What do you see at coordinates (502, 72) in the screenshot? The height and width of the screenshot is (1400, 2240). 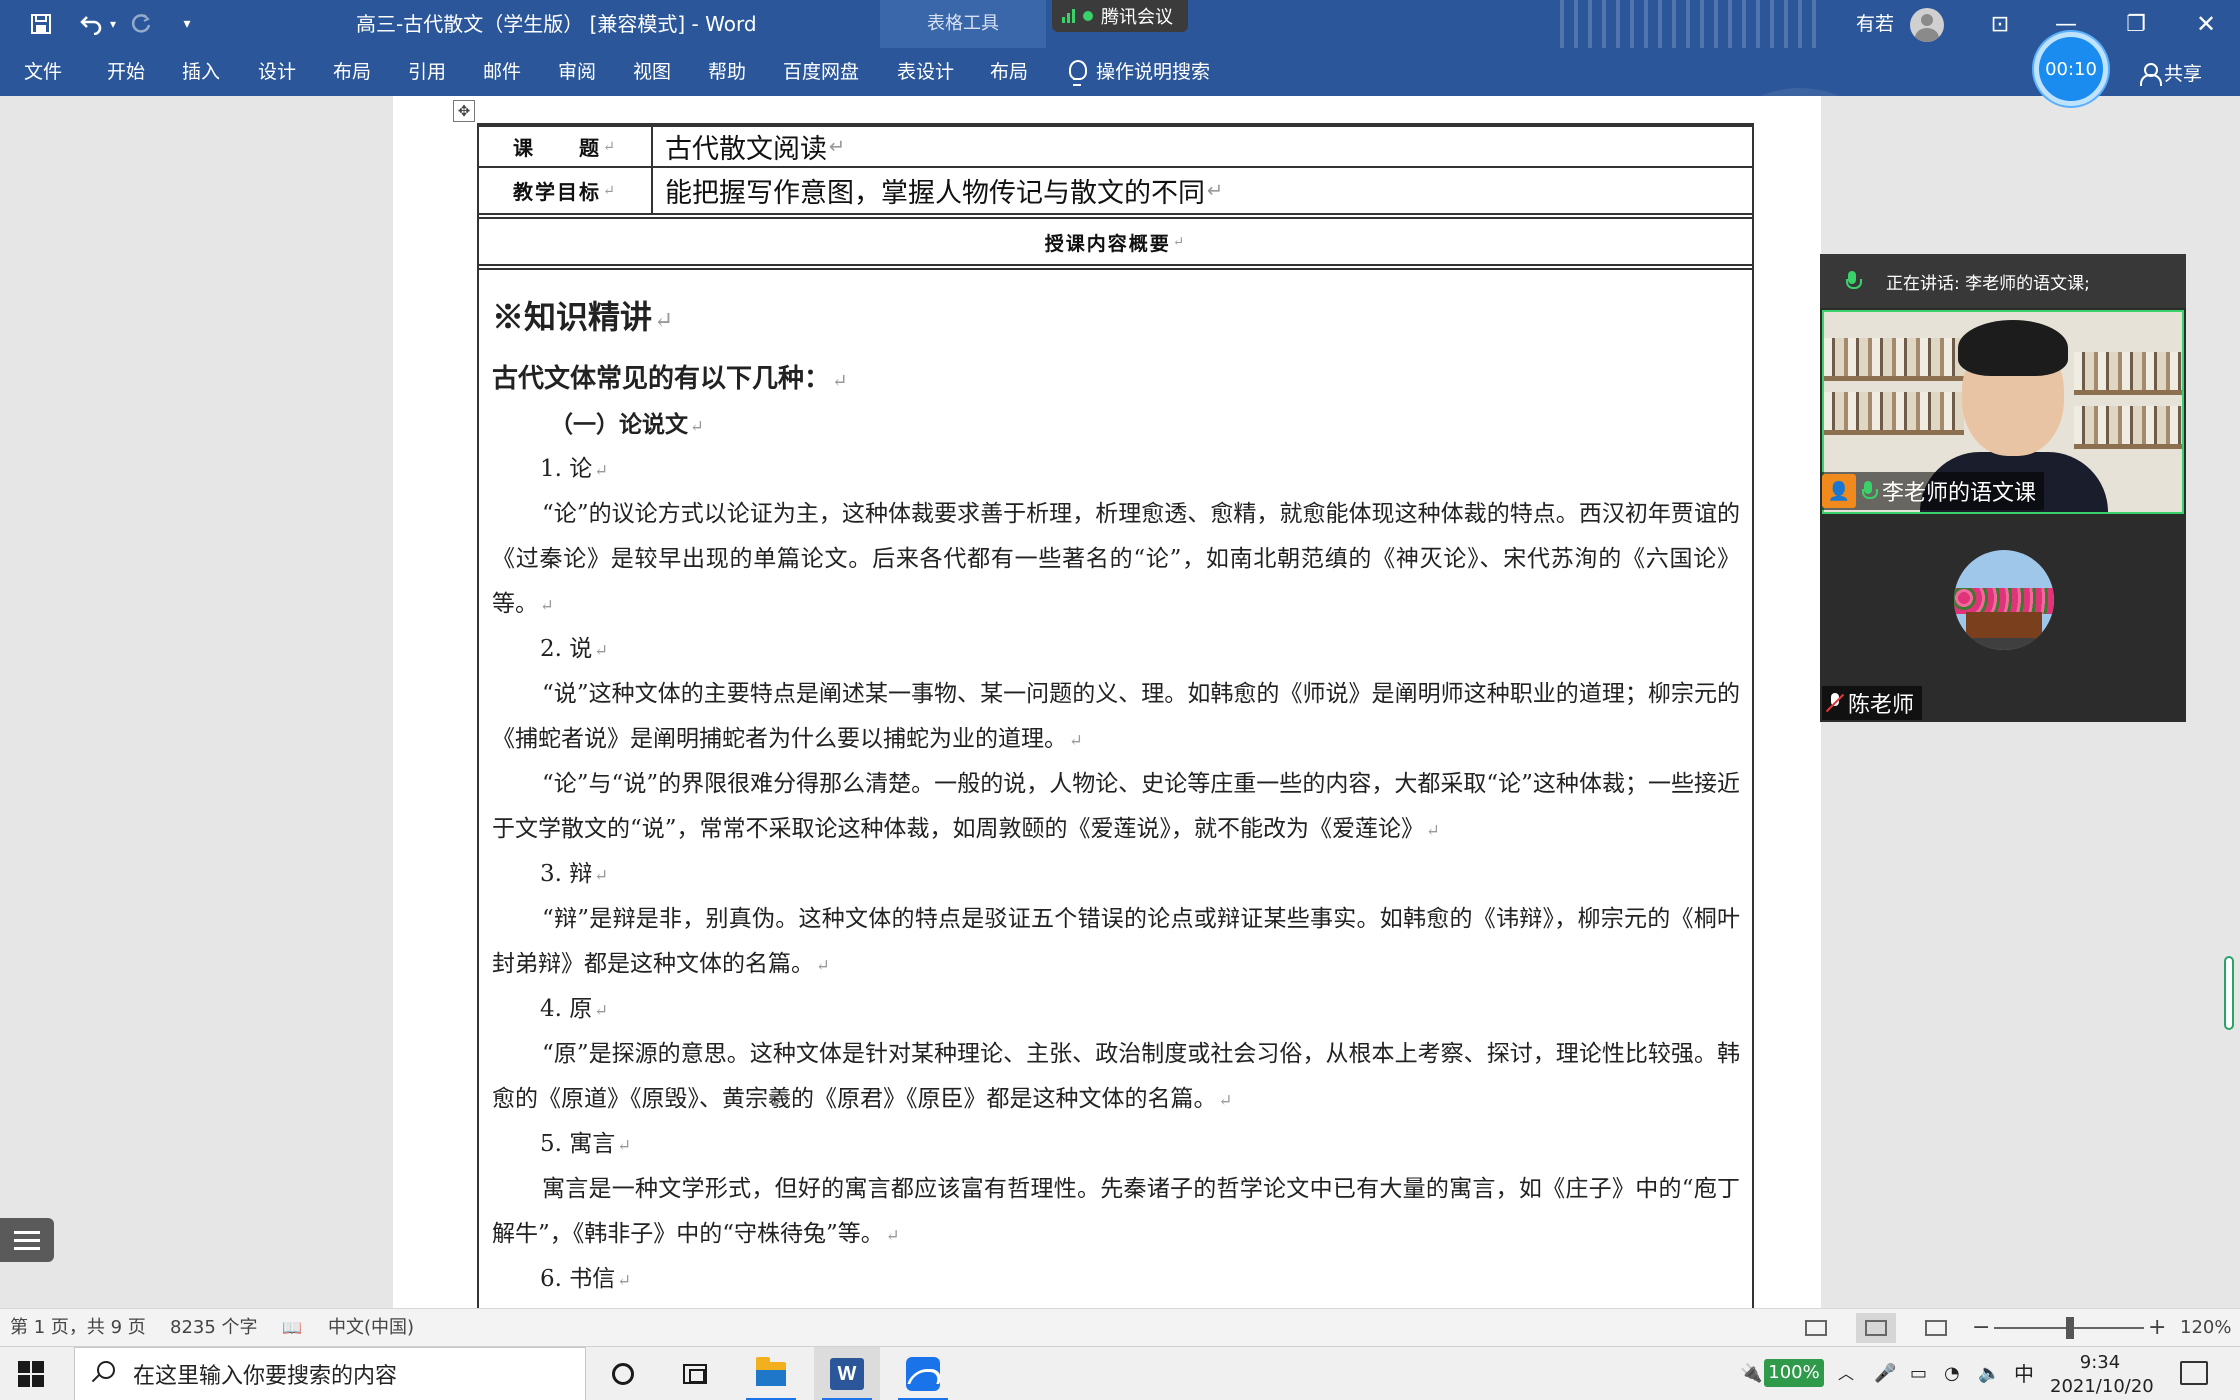 I see `tab-mailings: 邮件` at bounding box center [502, 72].